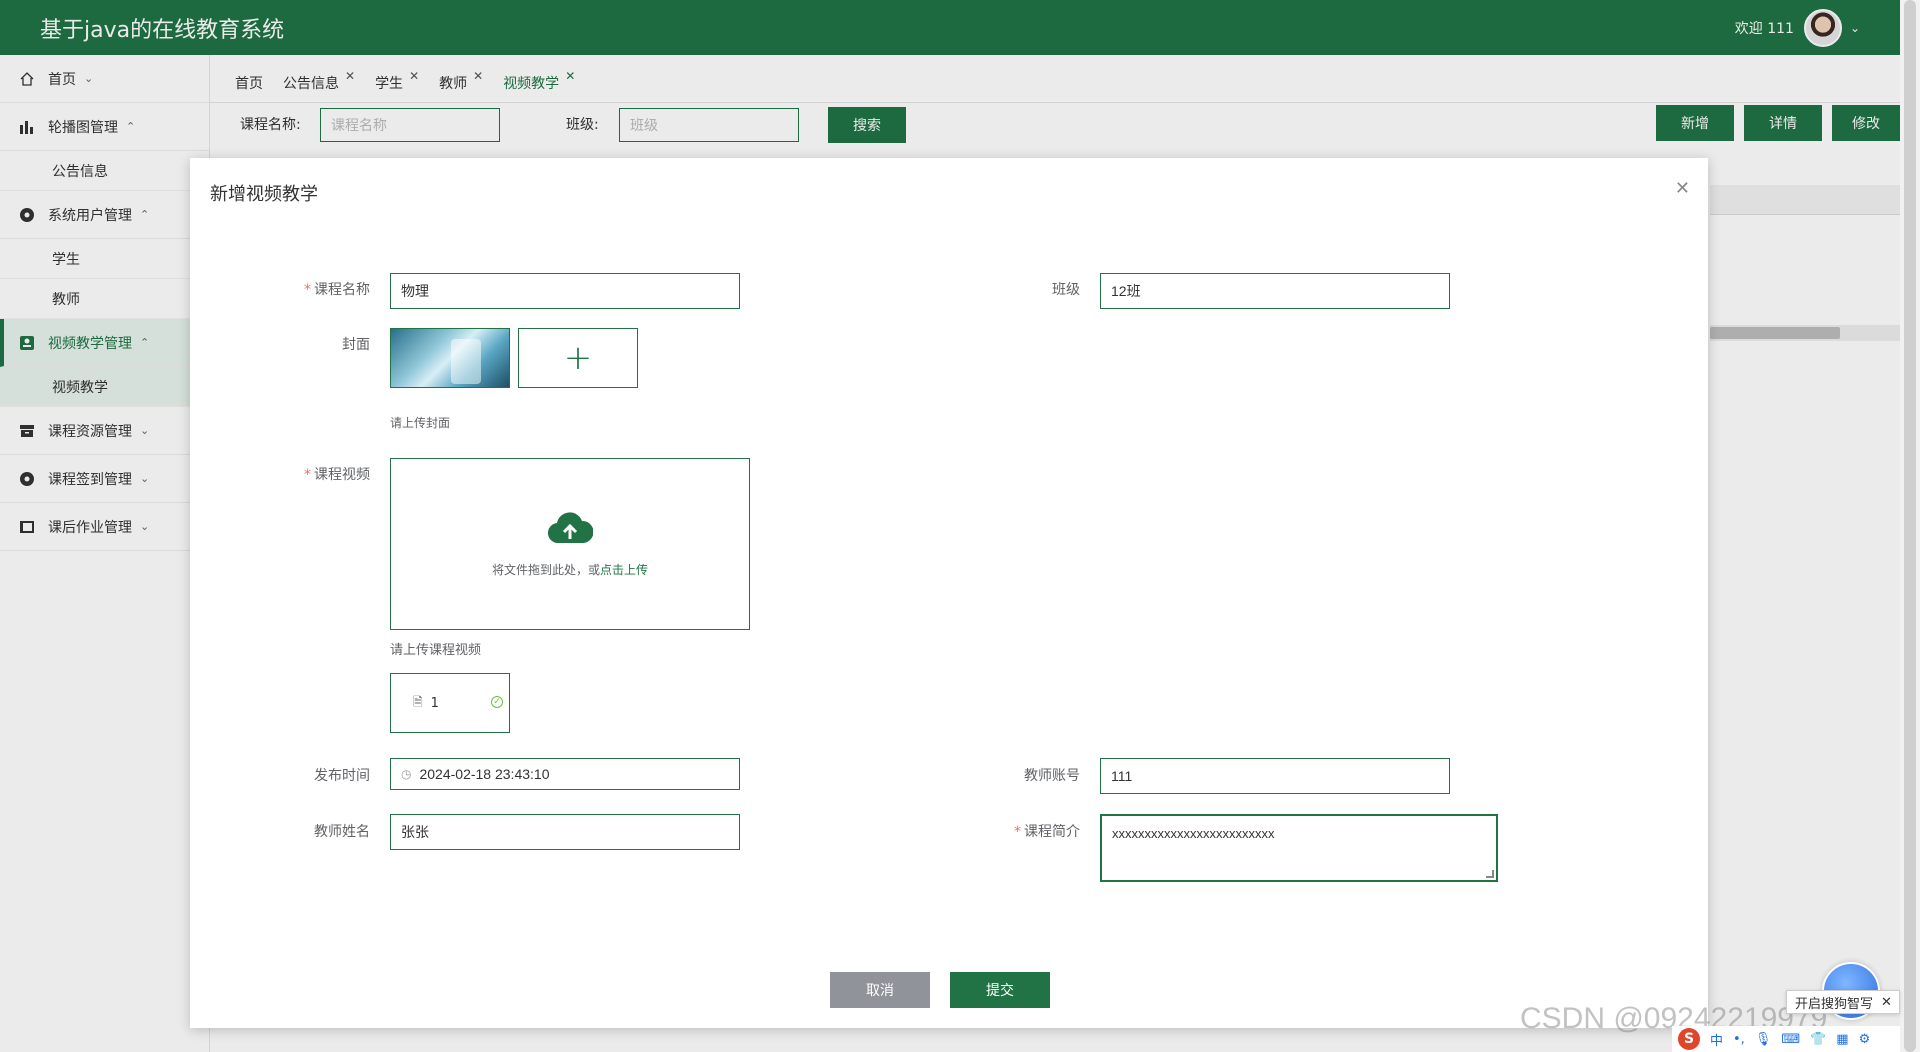 This screenshot has width=1920, height=1052. What do you see at coordinates (466, 361) in the screenshot?
I see `cover-image-detail` at bounding box center [466, 361].